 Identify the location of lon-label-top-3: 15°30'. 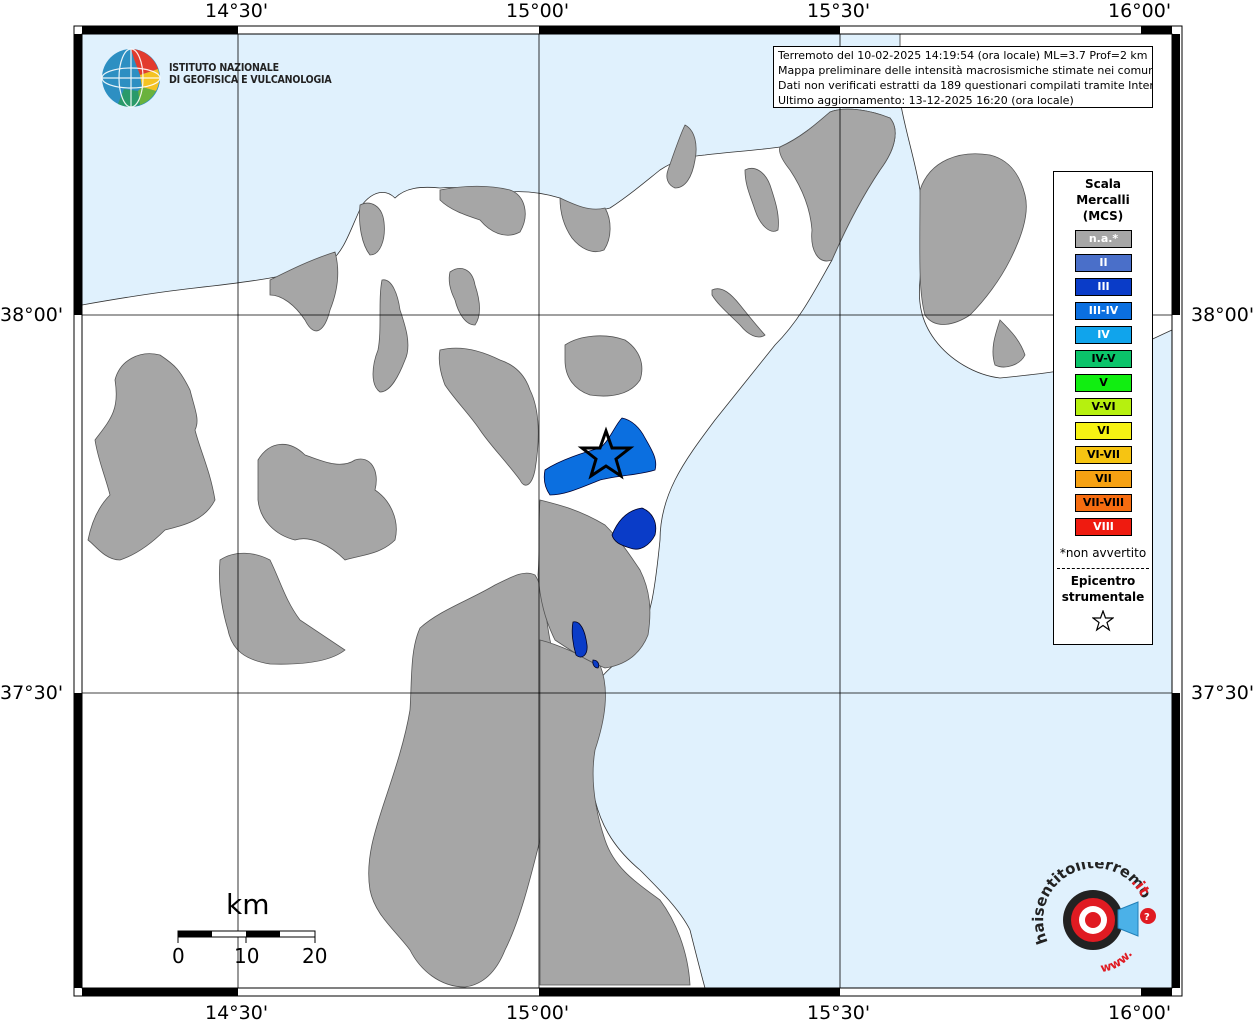
(839, 11).